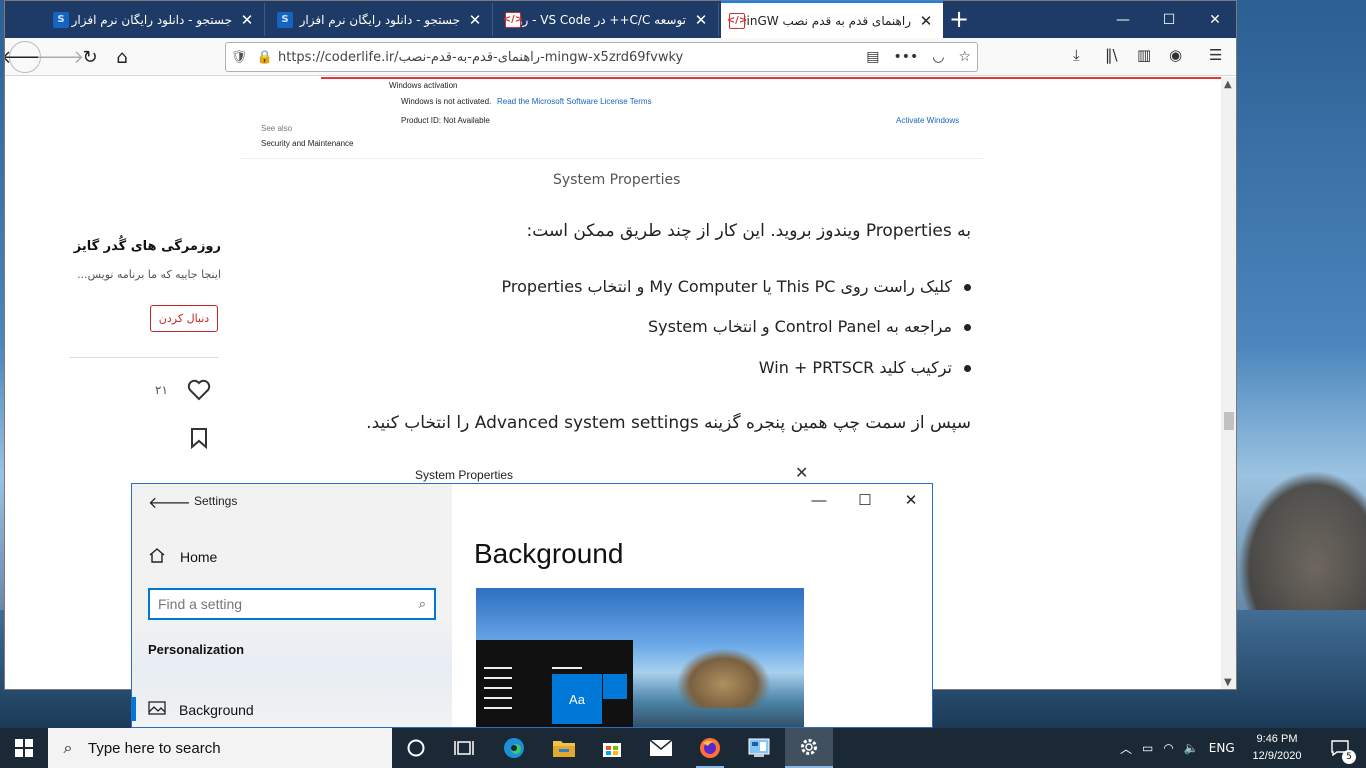  Describe the element at coordinates (199, 390) in the screenshot. I see `heart-icon` at that location.